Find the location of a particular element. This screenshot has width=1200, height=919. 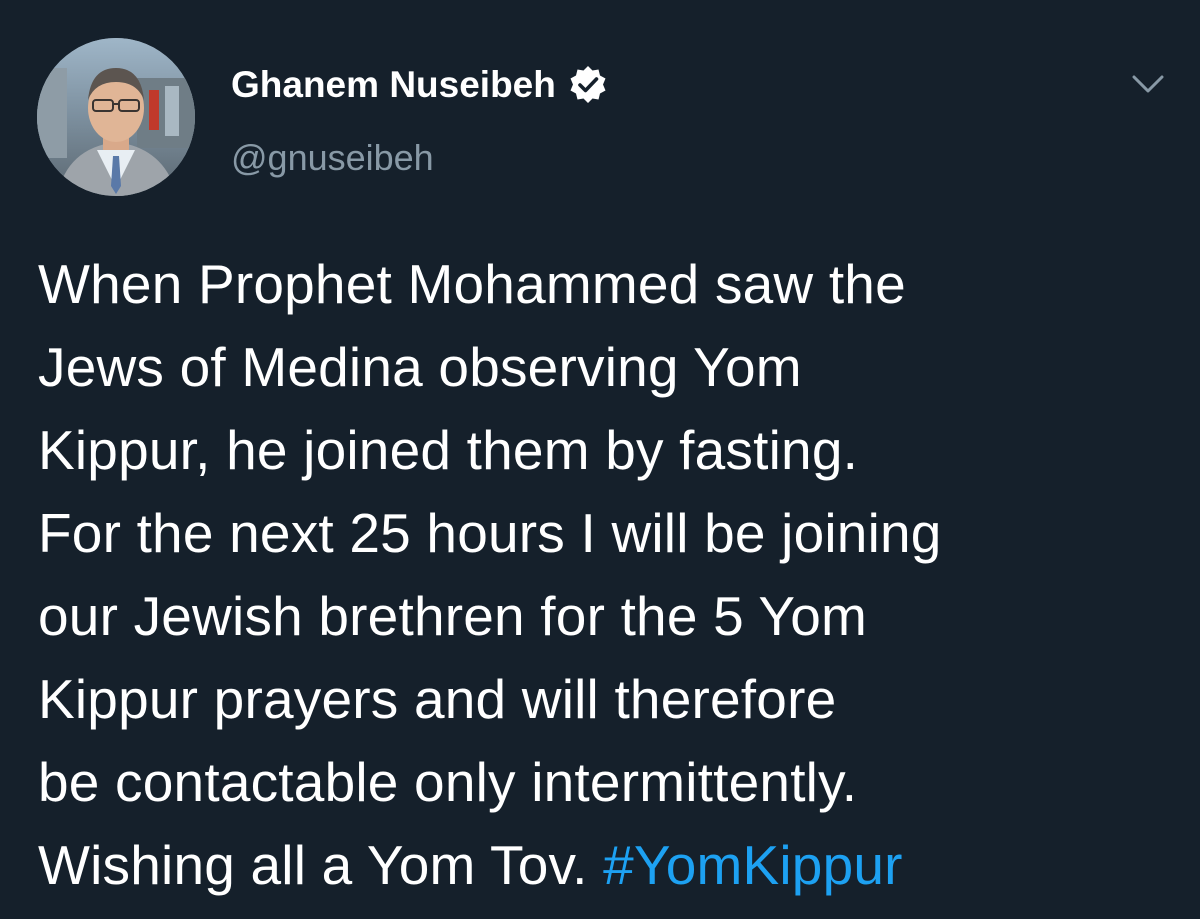

tweet-line: our Jewish brethren for the 5 Yom is located at coordinates (453, 616).